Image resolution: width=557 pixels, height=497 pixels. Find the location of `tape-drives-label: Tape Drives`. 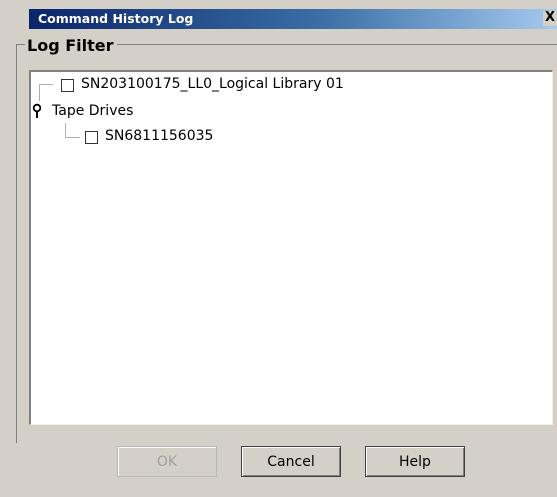

tape-drives-label: Tape Drives is located at coordinates (93, 111).